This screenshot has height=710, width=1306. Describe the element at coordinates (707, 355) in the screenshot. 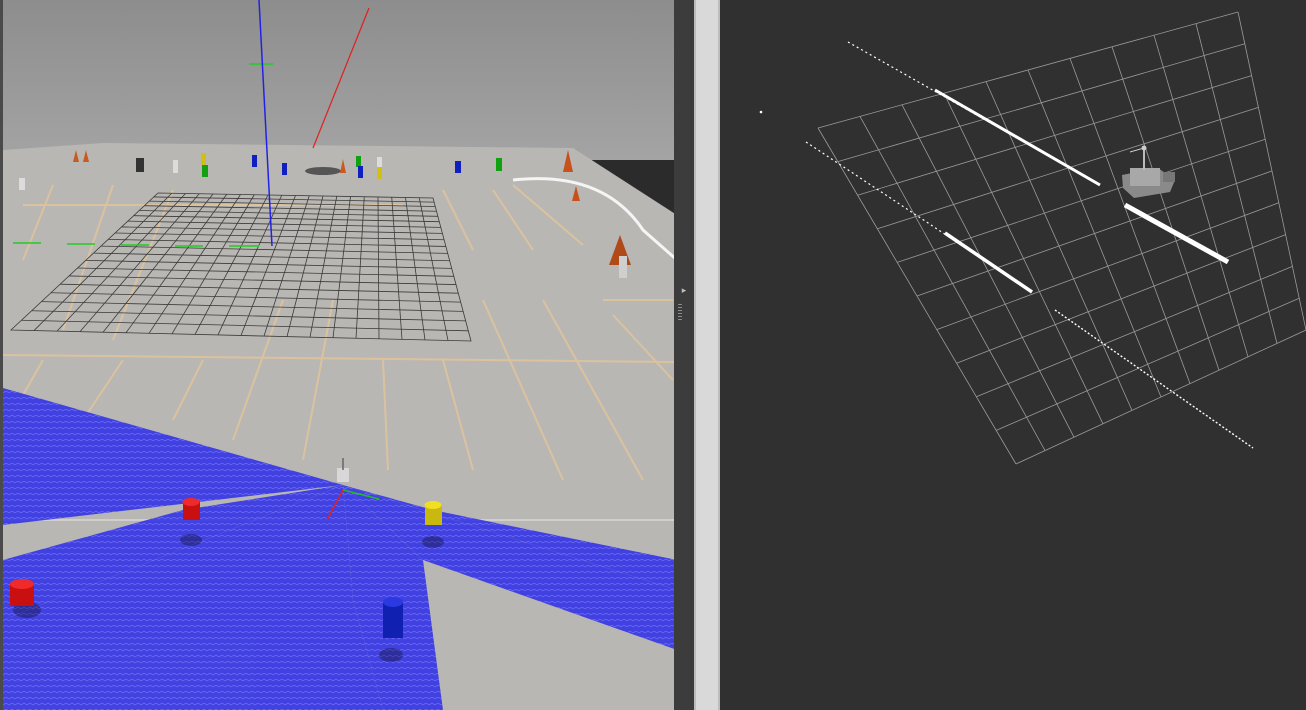

I see `pane-splitter` at that location.